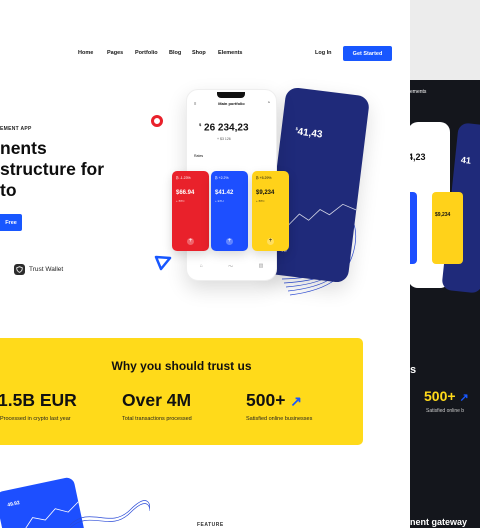 Image resolution: width=480 pixels, height=528 pixels. I want to click on dark-card-blue, so click(413, 228).